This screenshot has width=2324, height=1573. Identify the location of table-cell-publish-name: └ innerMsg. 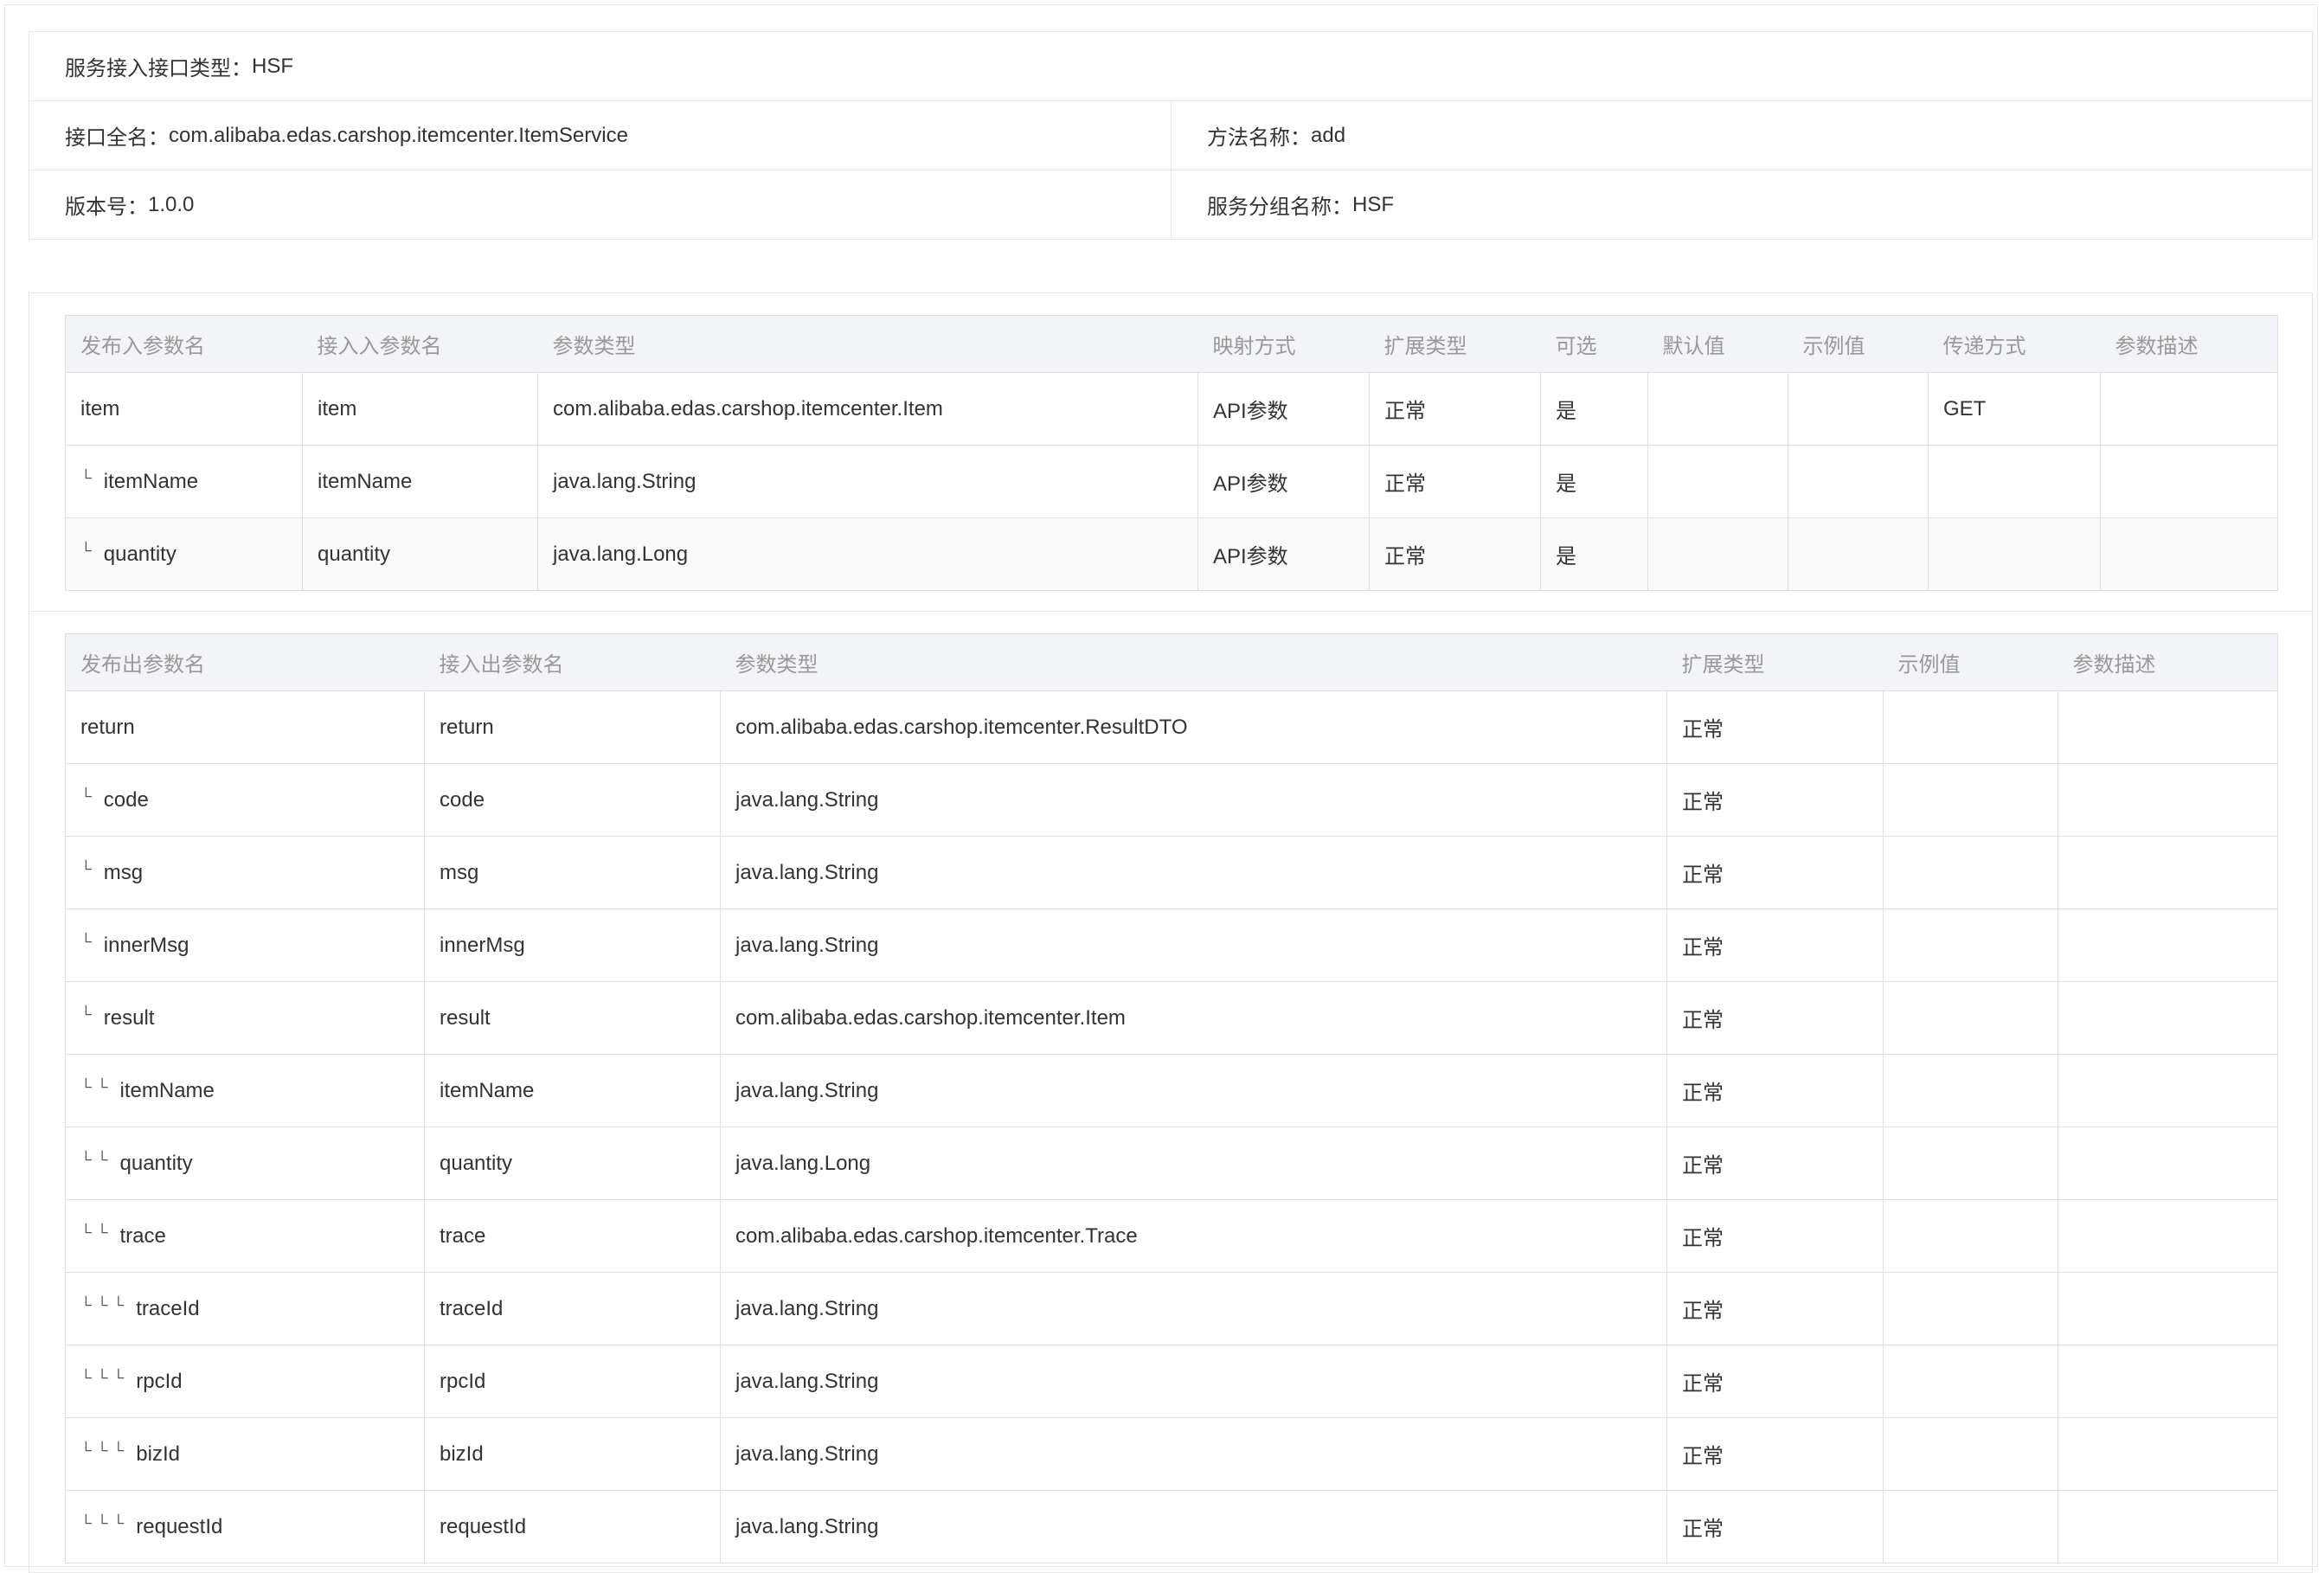
(245, 945).